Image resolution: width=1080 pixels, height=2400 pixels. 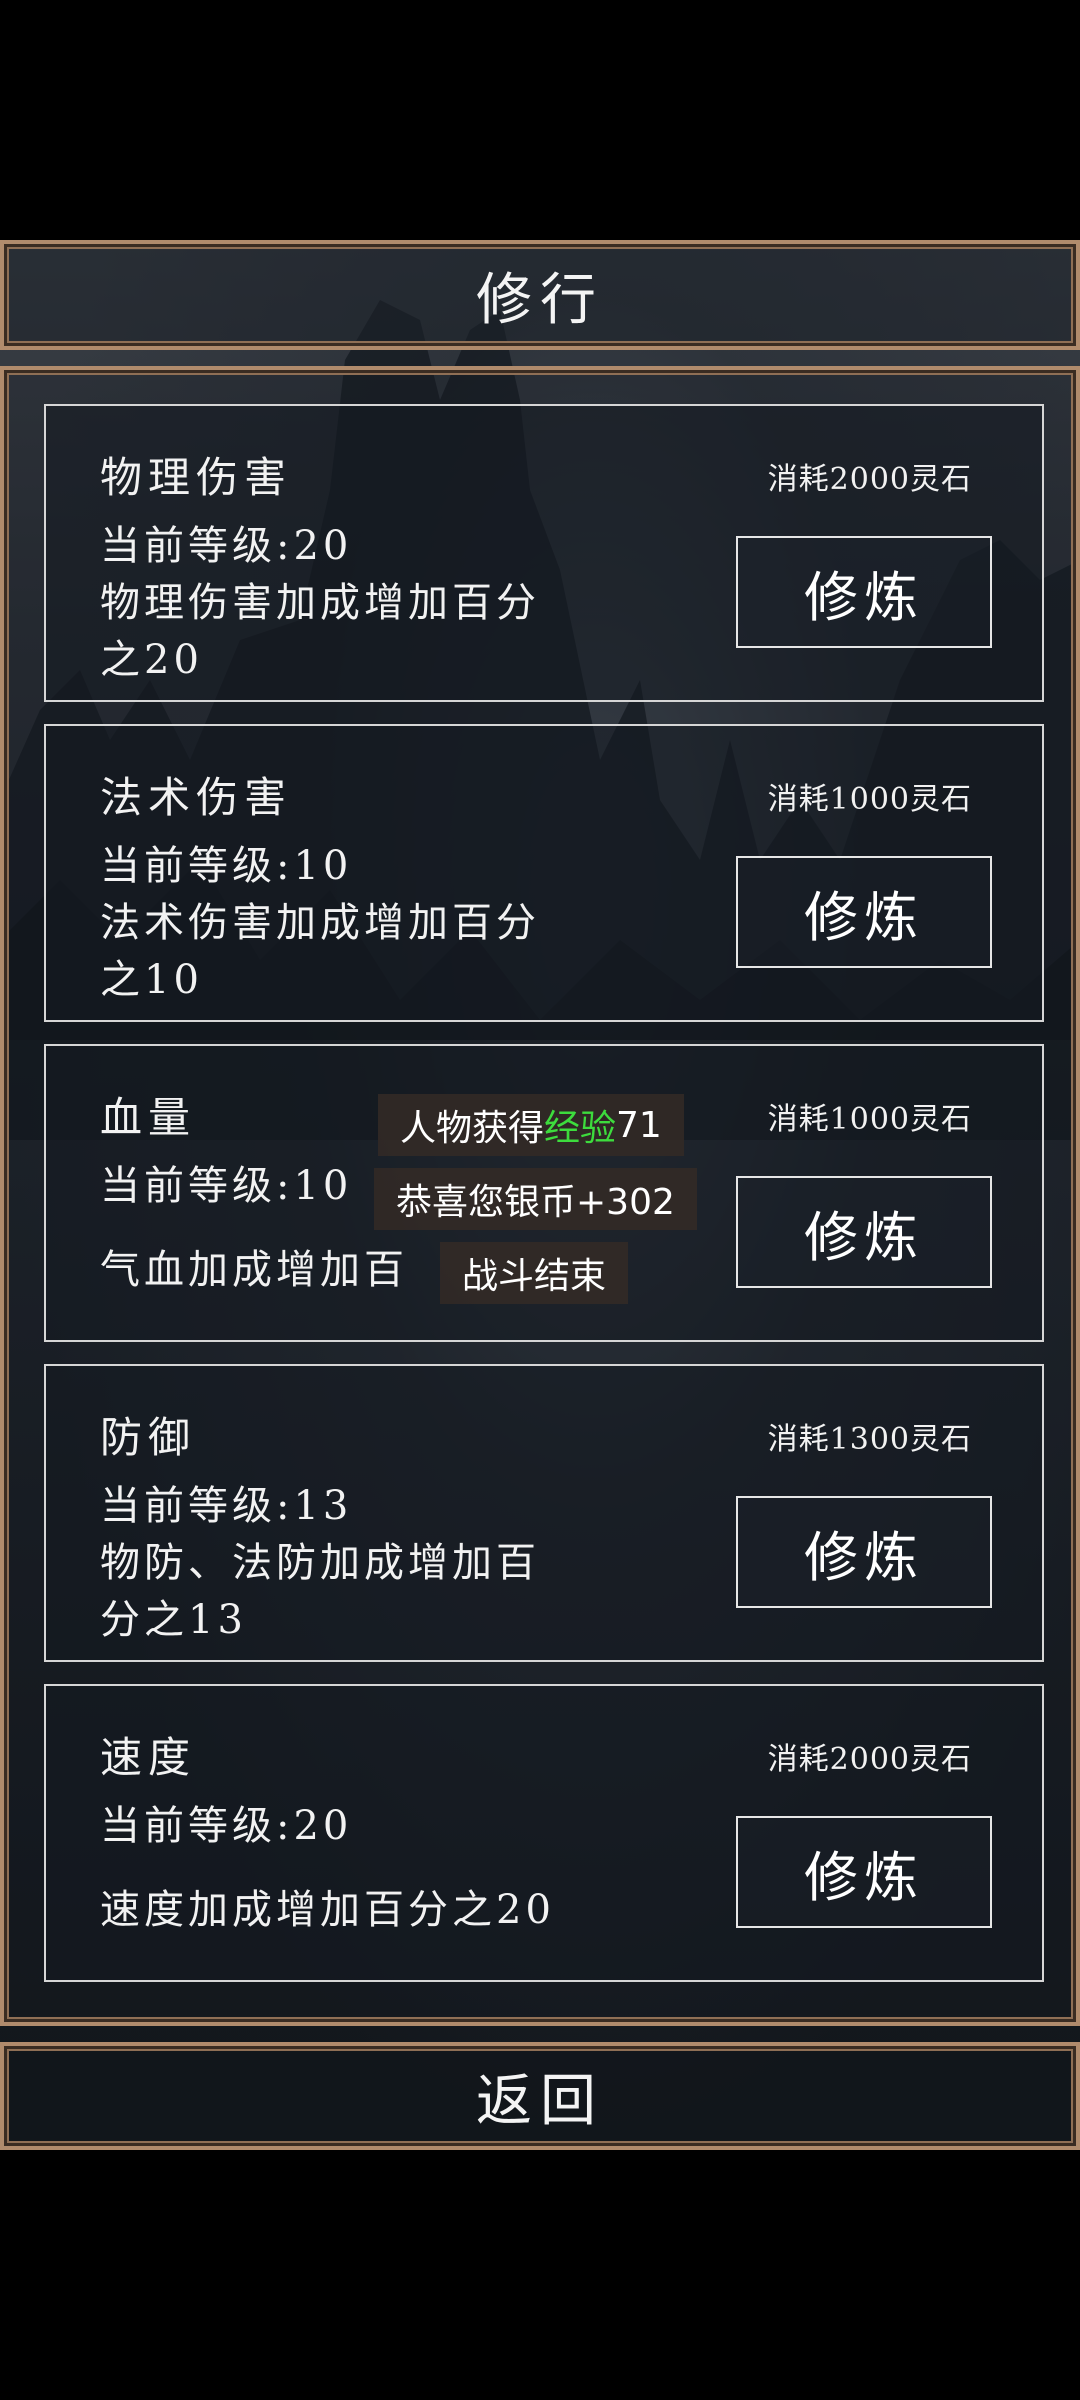 I want to click on card-title: 物理伤害, so click(x=196, y=477).